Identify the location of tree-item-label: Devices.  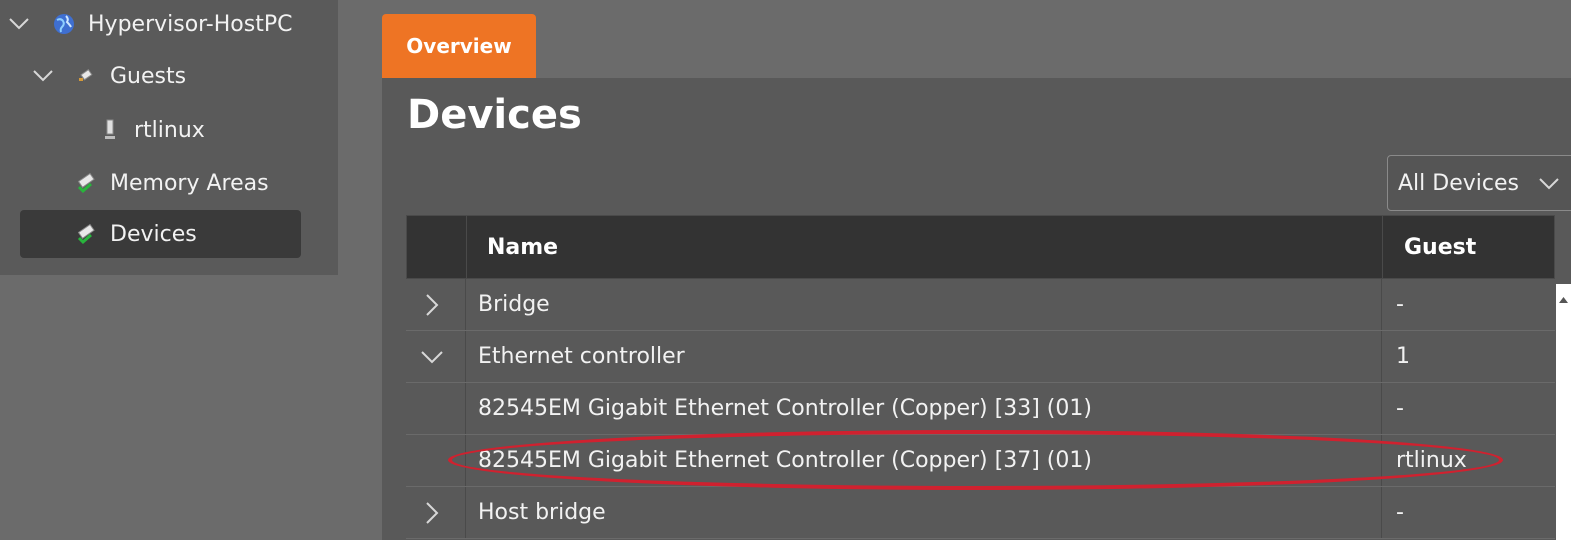
(153, 234).